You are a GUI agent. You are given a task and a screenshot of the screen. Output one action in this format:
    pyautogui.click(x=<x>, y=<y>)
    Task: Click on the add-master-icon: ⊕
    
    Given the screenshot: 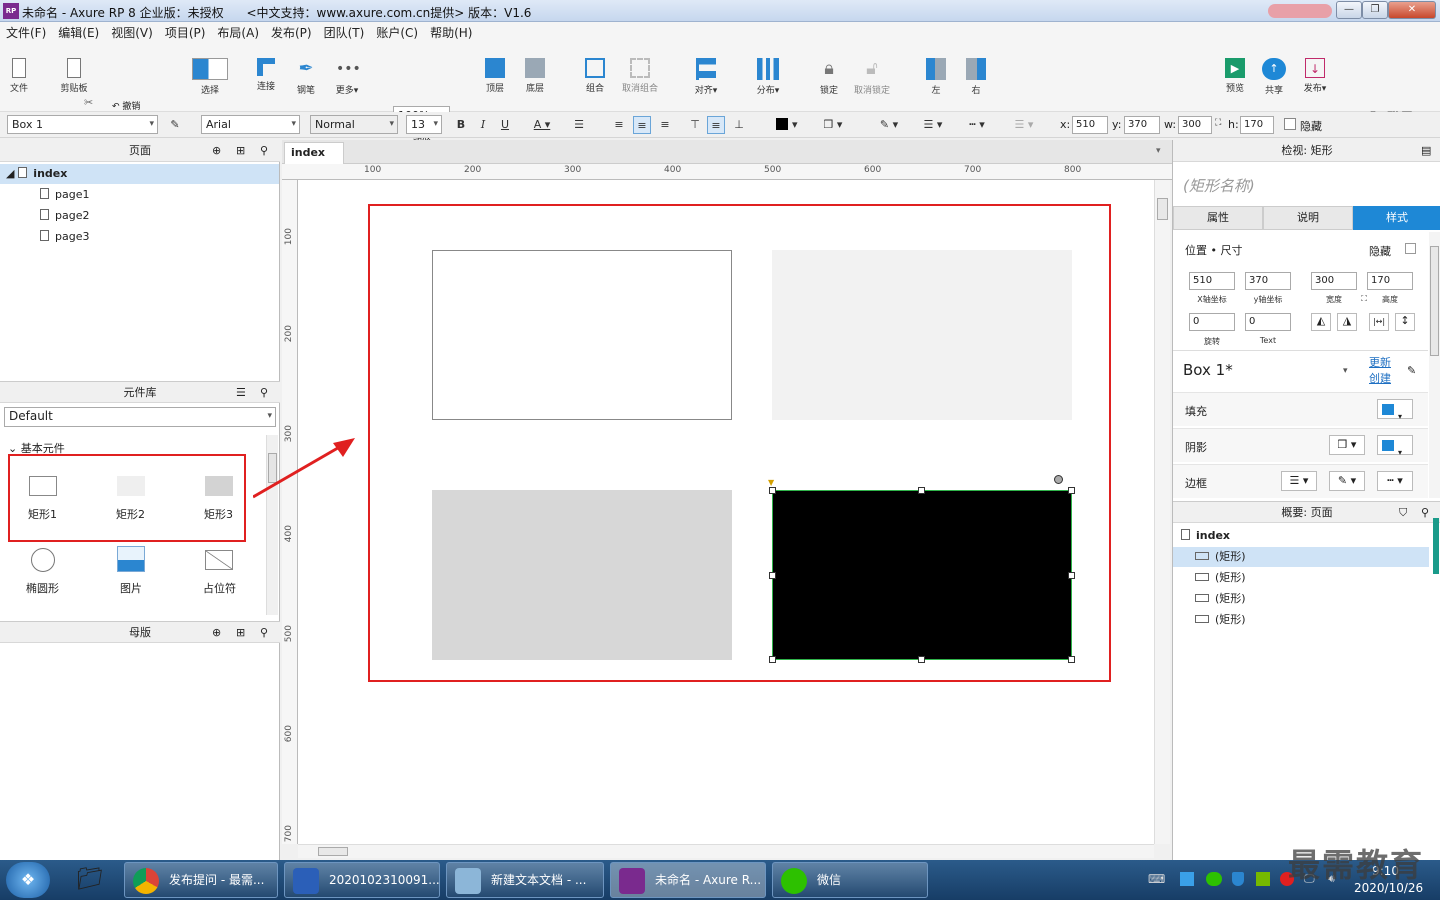 What is the action you would take?
    pyautogui.click(x=216, y=633)
    